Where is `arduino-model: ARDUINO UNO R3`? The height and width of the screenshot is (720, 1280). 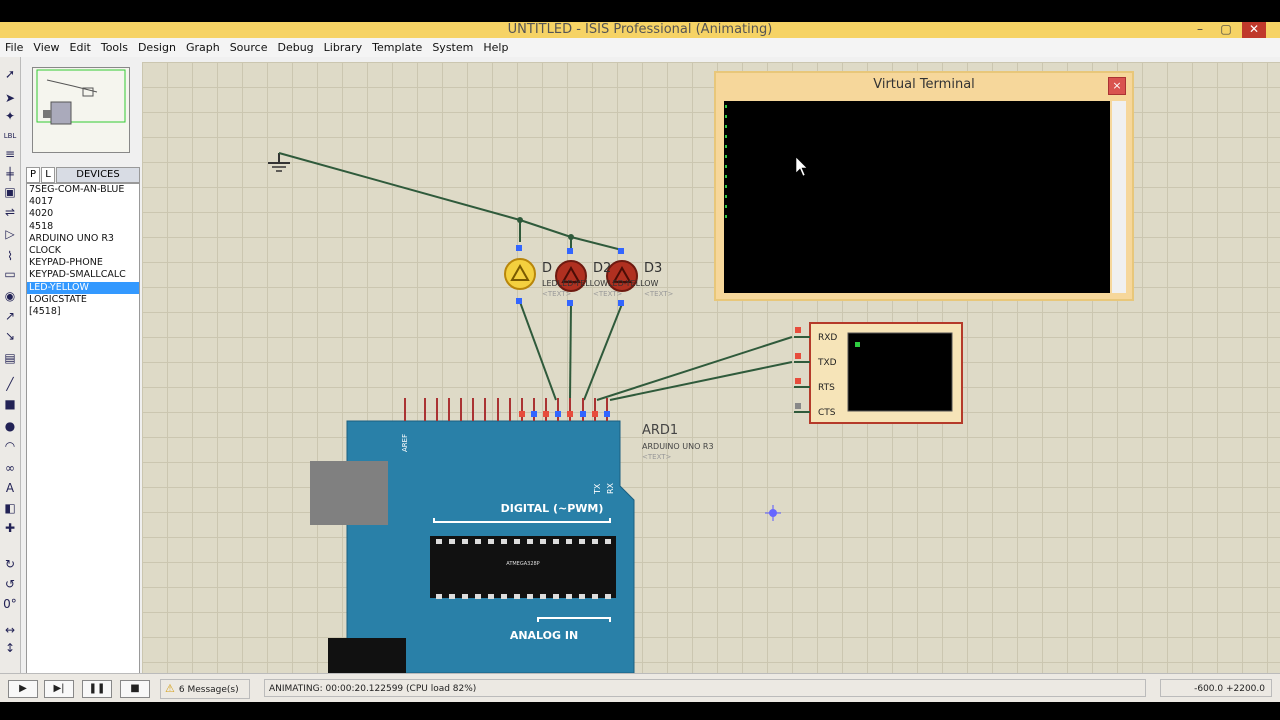 arduino-model: ARDUINO UNO R3 is located at coordinates (678, 446).